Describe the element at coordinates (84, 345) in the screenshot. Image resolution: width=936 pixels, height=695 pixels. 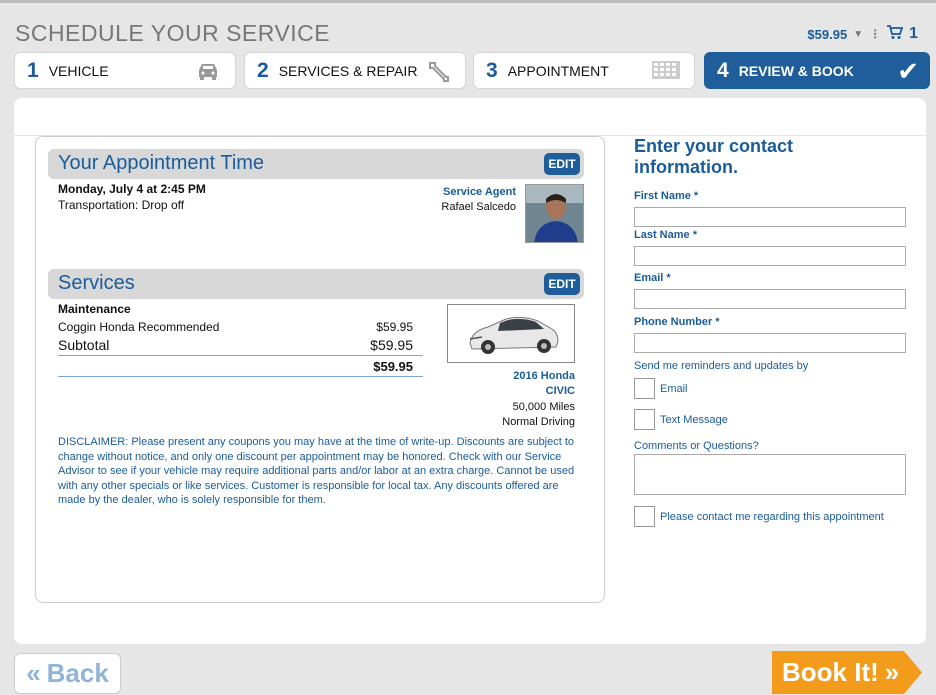
I see `subtotal-label: Subtotal` at that location.